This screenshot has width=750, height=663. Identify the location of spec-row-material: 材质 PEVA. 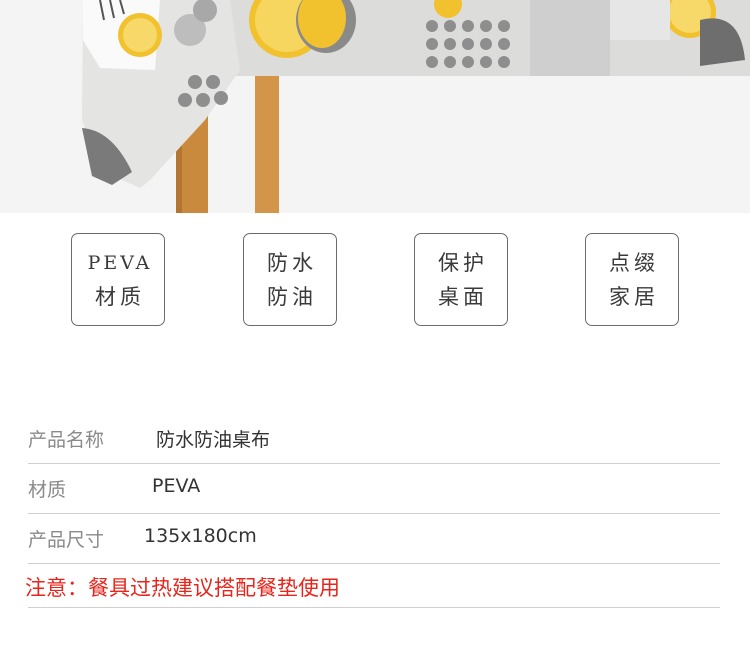
(374, 489).